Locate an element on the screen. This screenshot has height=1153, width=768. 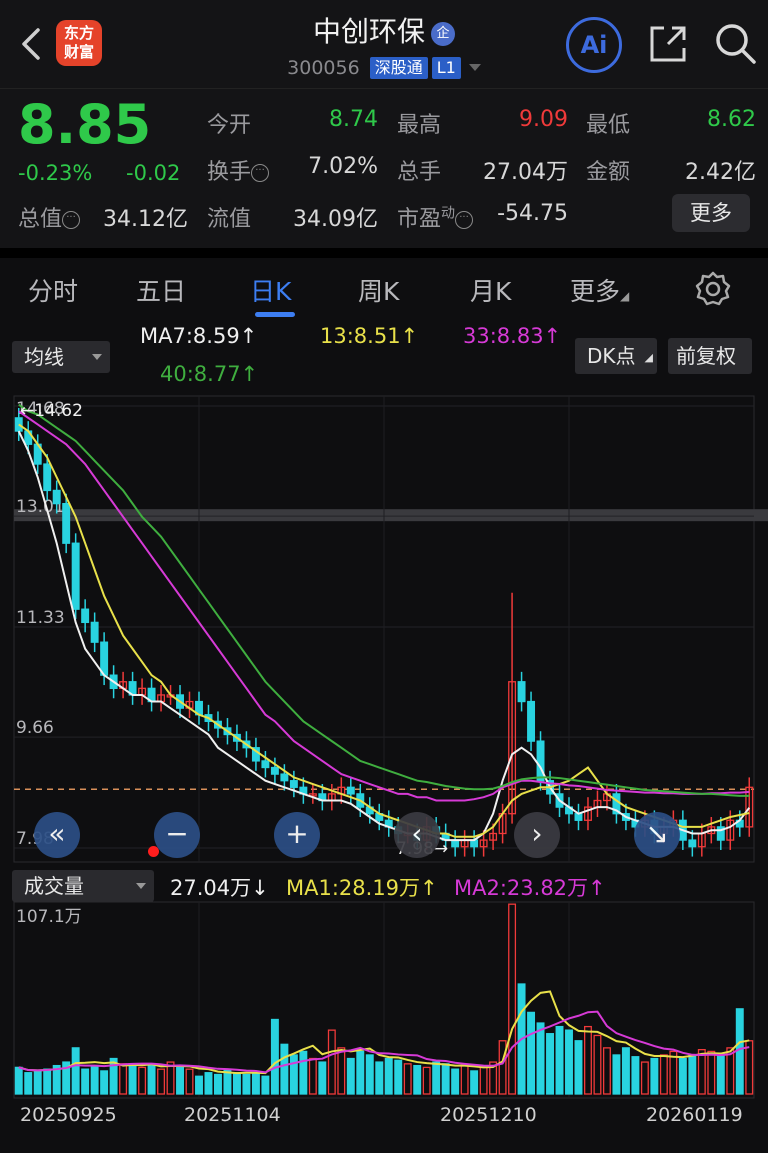
total-cap-value: 34.12亿 is located at coordinates (145, 219).